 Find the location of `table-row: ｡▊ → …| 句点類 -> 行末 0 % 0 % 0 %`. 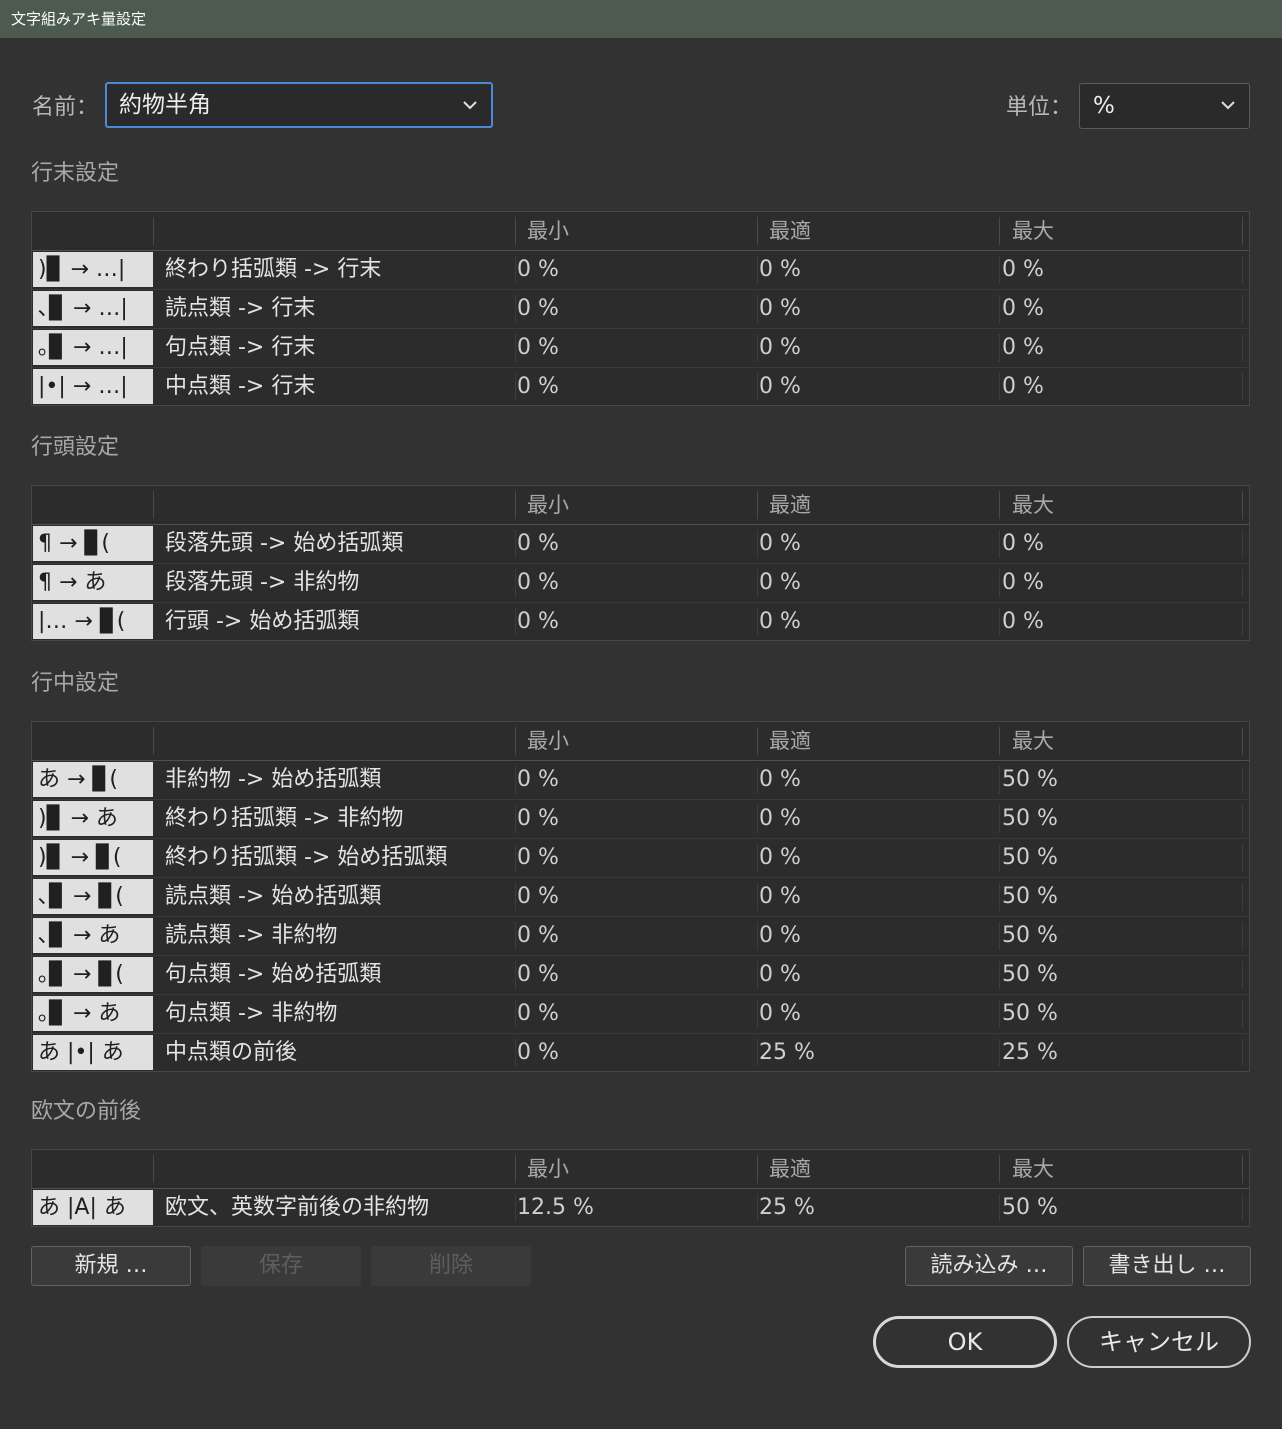

table-row: ｡▊ → …| 句点類 -> 行末 0 % 0 % 0 % is located at coordinates (640, 348).